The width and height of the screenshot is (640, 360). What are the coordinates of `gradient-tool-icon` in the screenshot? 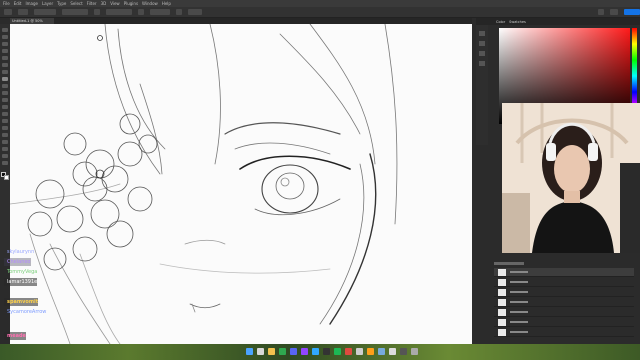 It's located at (5, 107).